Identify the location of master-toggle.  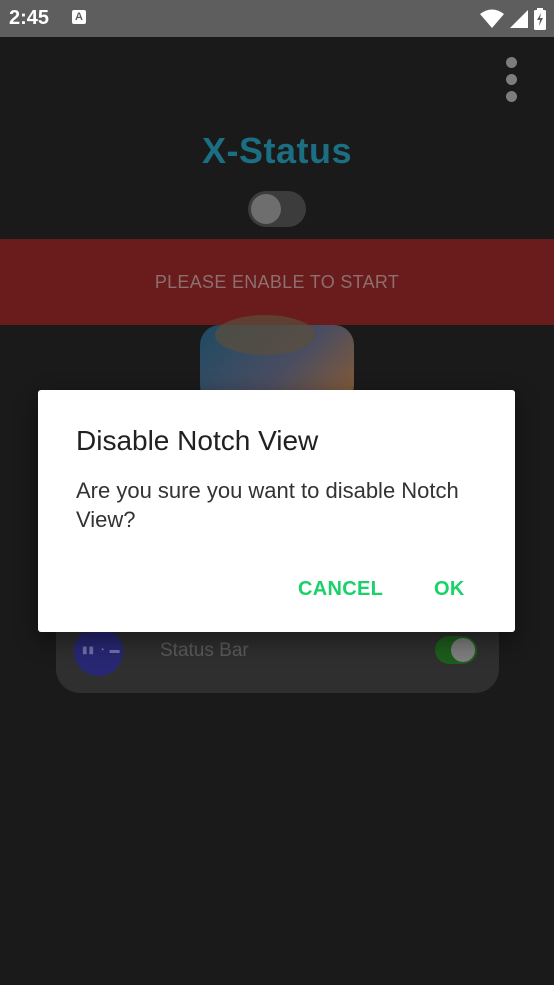
(277, 209).